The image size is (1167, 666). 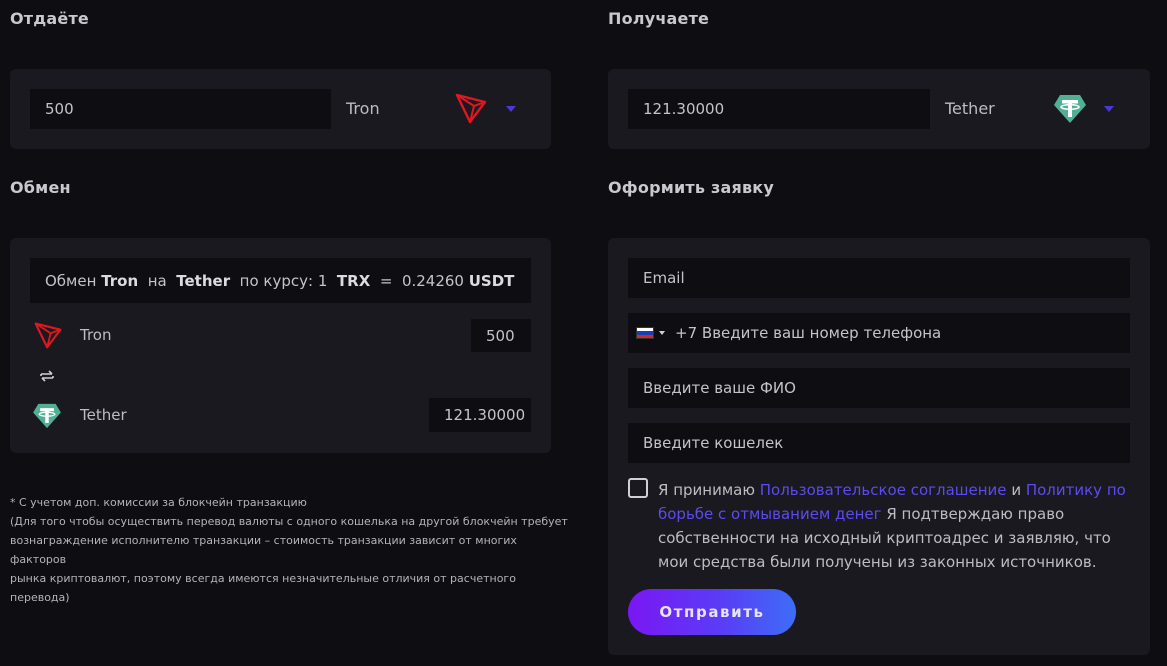 I want to click on give-amount-input: 500, so click(x=180, y=109).